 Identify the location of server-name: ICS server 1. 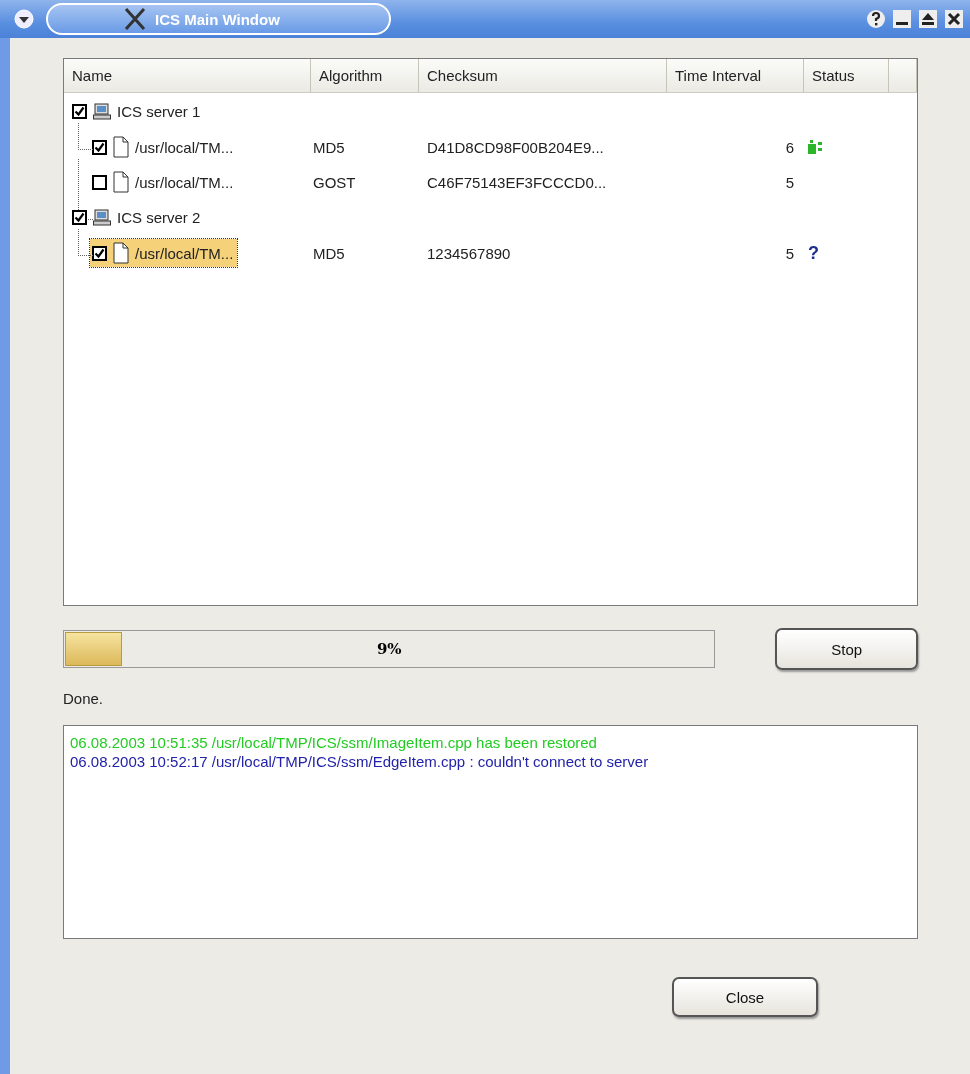
(159, 111).